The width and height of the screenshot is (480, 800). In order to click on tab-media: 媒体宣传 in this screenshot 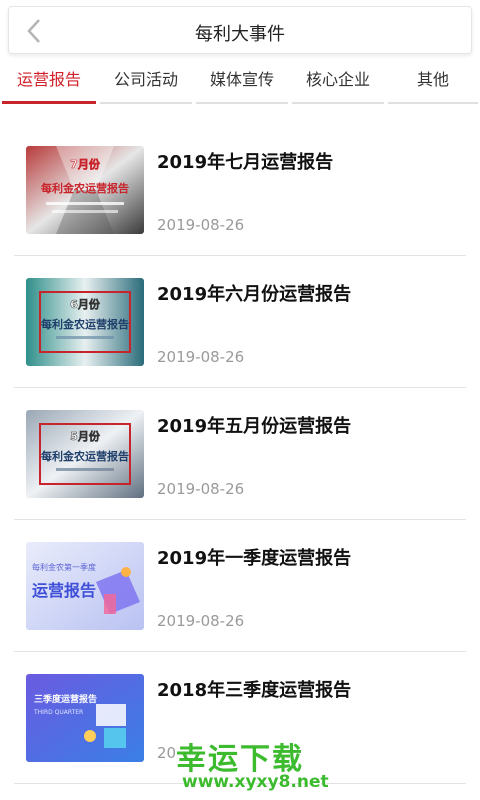, I will do `click(242, 84)`.